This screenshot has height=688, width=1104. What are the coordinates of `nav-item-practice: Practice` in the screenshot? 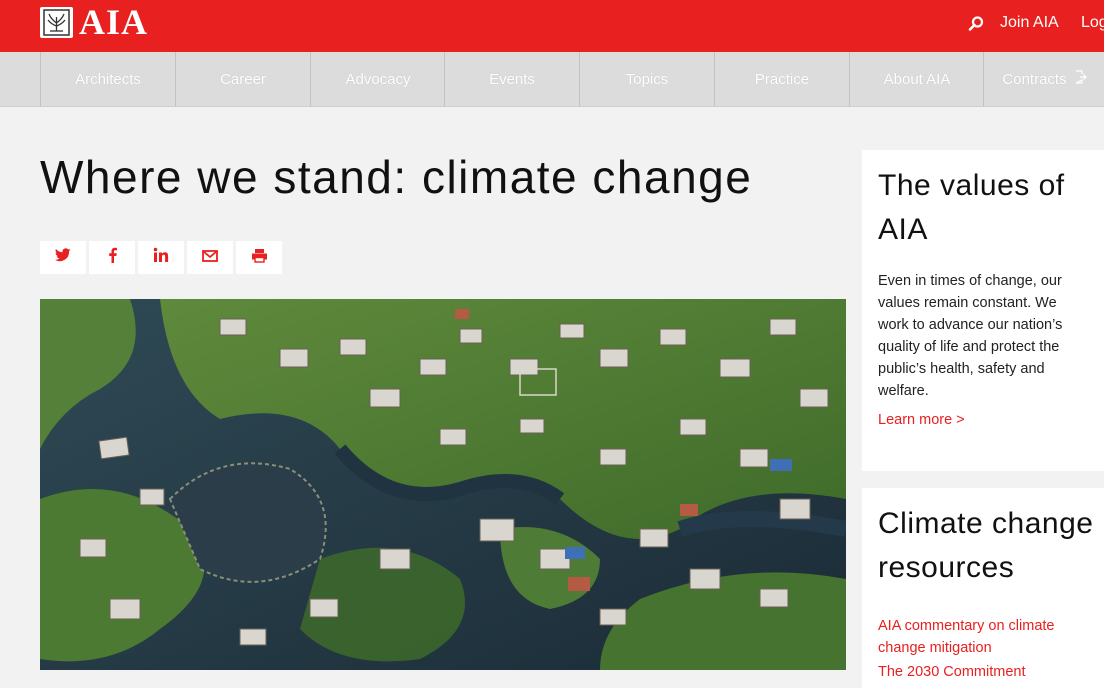 It's located at (781, 79).